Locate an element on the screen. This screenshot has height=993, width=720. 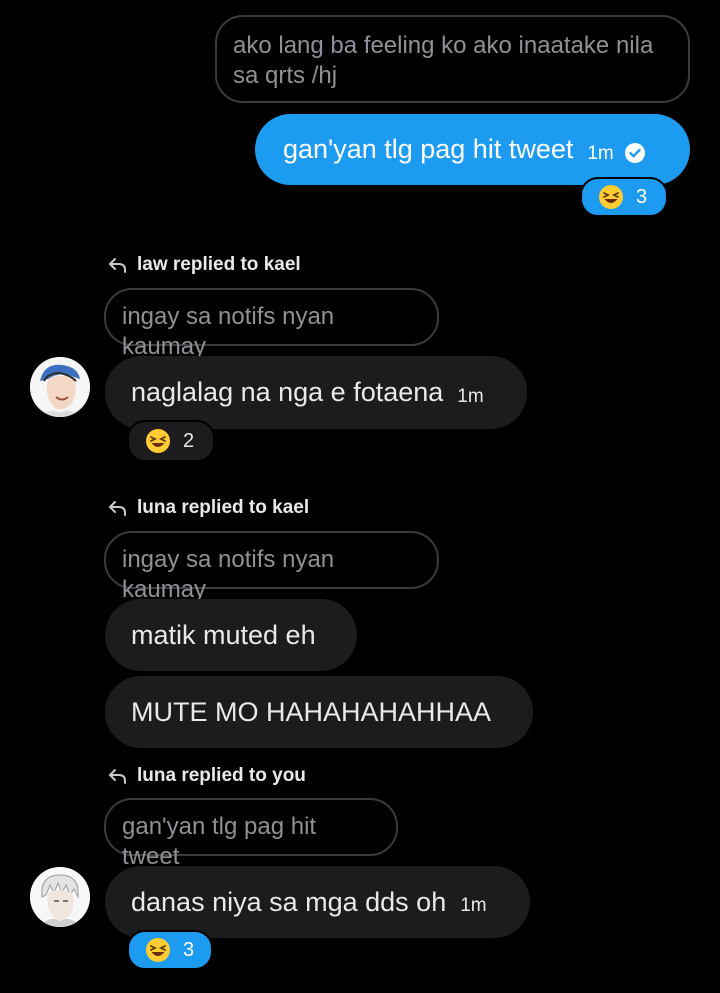
luna-message-text: danas niya sa mga dds oh is located at coordinates (289, 901).